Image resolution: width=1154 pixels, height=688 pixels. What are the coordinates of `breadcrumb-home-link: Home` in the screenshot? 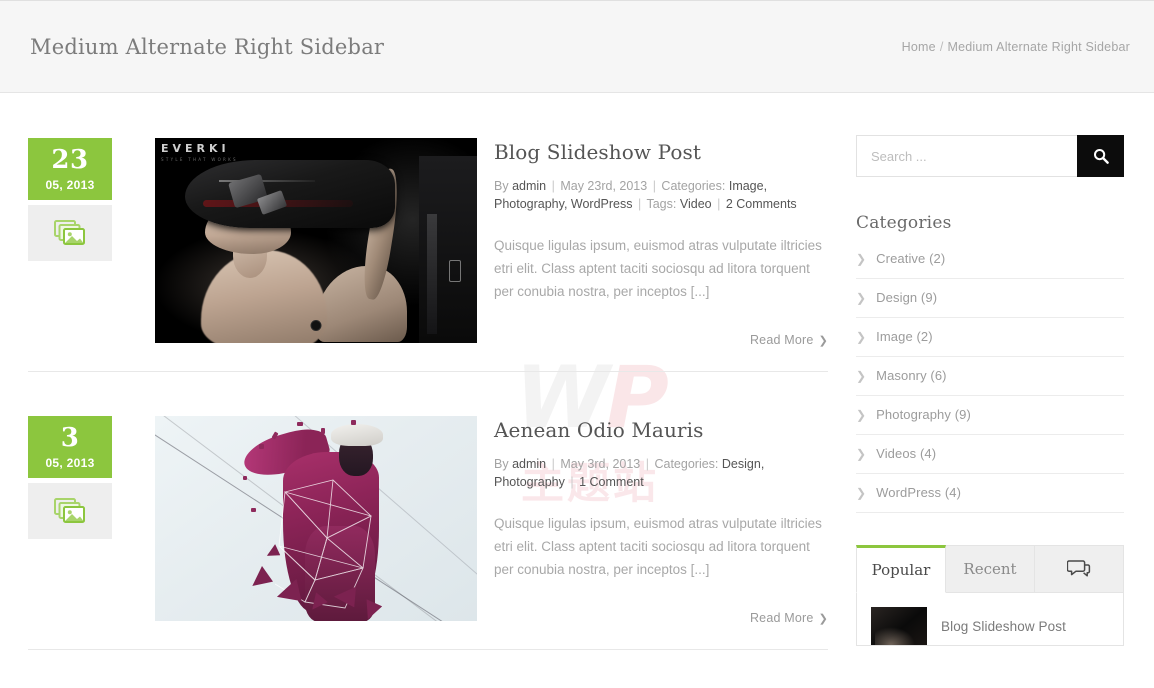 It's located at (919, 47).